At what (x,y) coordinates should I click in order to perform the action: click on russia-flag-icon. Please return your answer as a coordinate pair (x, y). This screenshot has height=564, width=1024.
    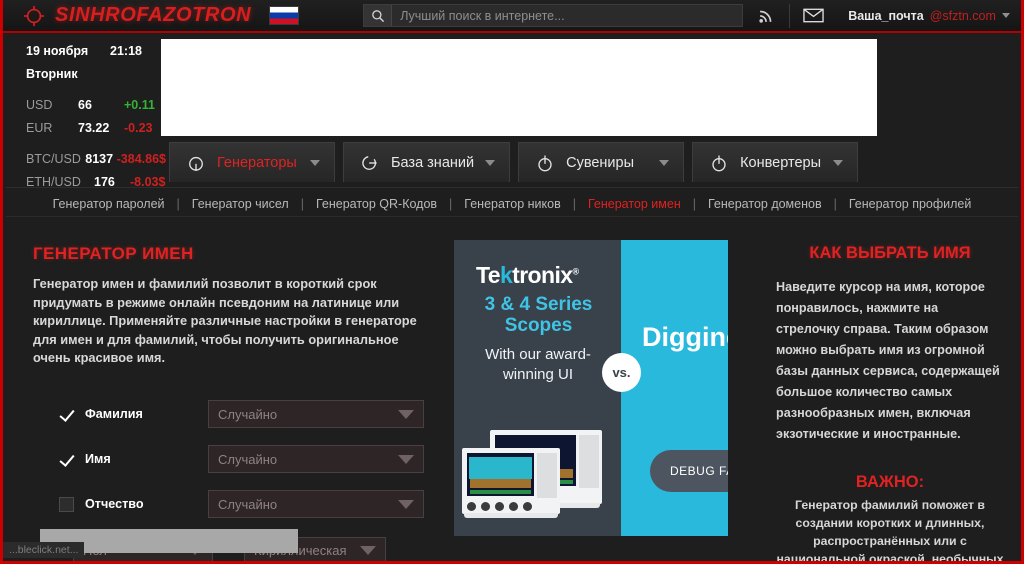
    Looking at the image, I should click on (284, 15).